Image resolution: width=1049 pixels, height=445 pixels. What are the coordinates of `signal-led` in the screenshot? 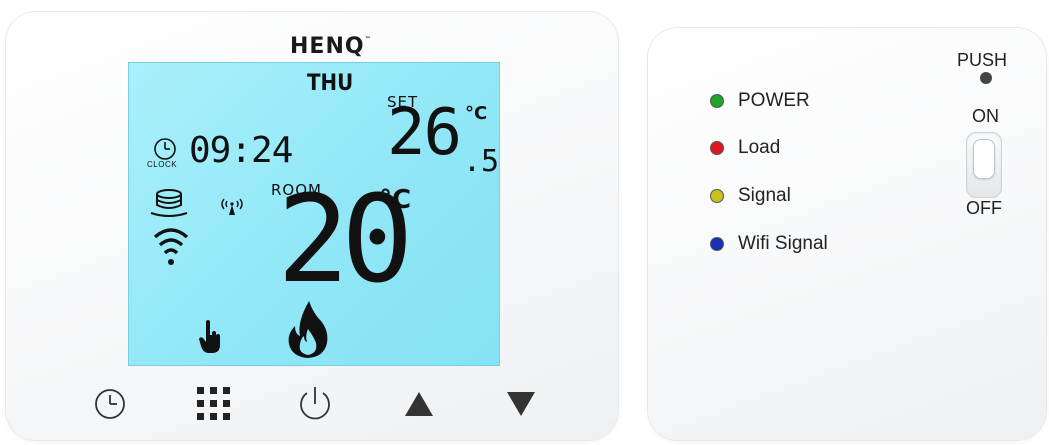 It's located at (717, 196).